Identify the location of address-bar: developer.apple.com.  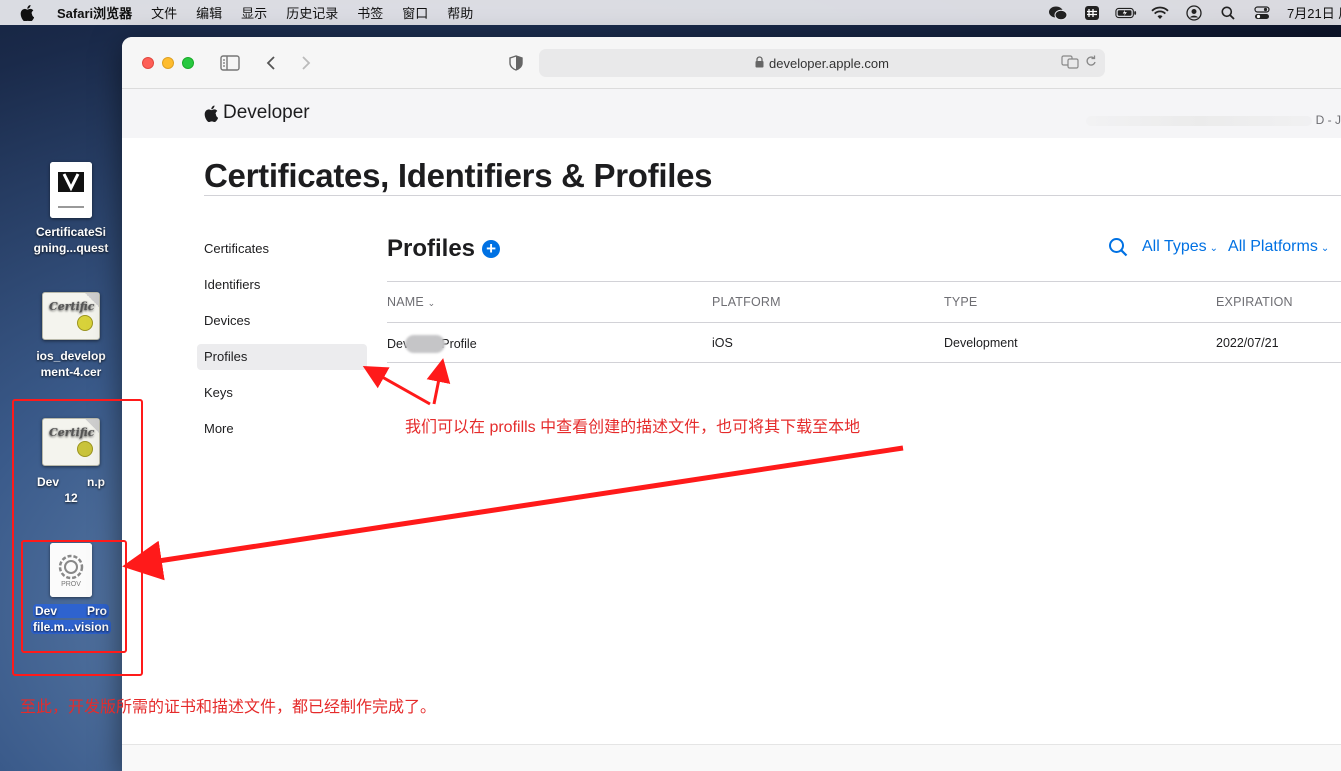
(822, 63).